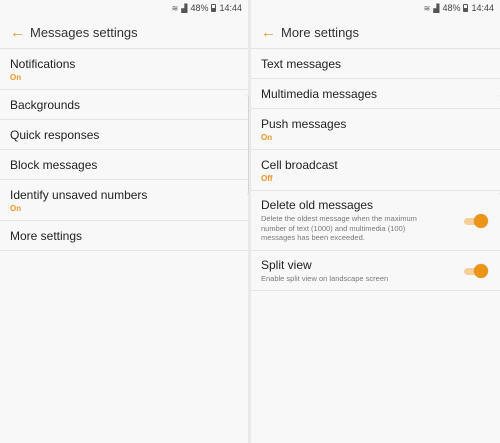 This screenshot has width=500, height=443. I want to click on settings-item-block-messages: Block messages, so click(124, 165).